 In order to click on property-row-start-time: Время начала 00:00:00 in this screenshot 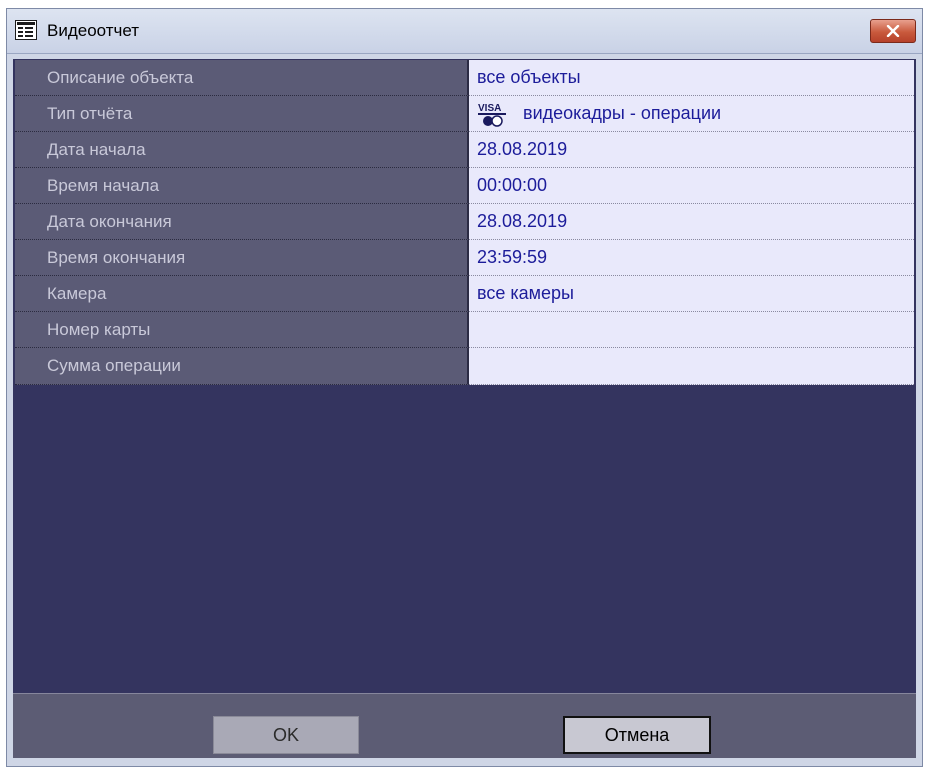, I will do `click(464, 186)`.